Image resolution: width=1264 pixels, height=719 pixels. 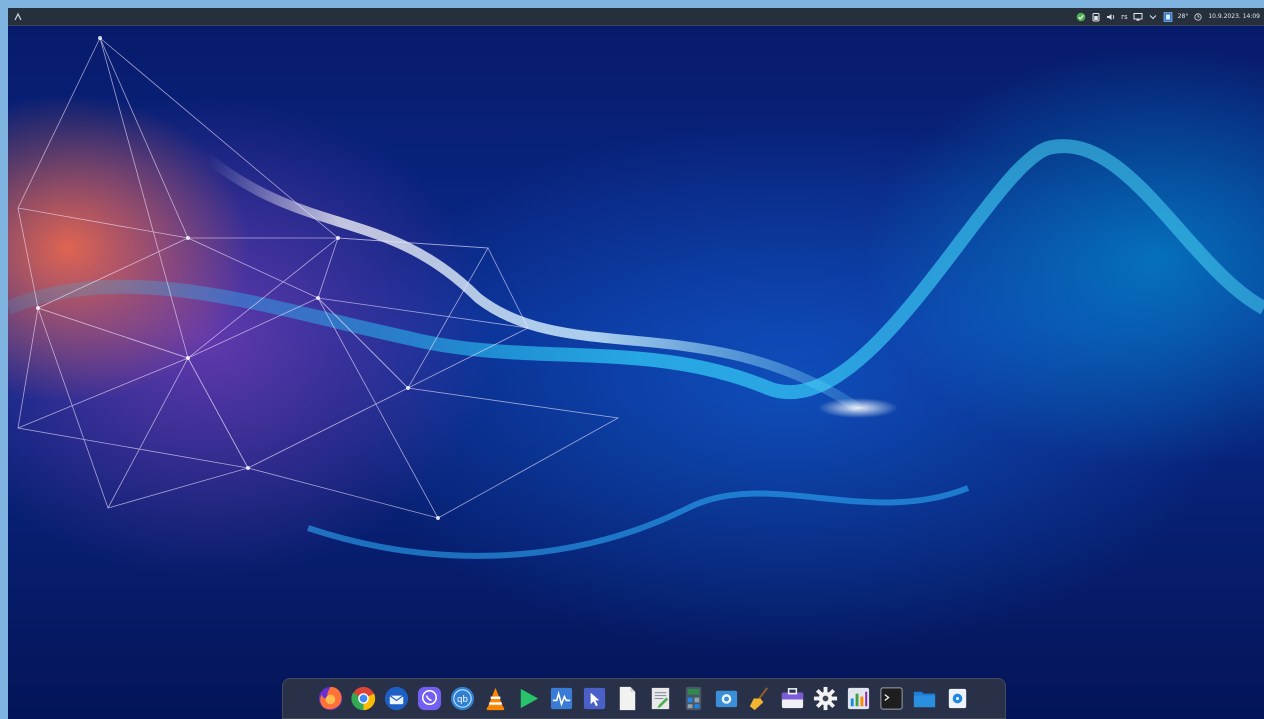 What do you see at coordinates (1081, 17) in the screenshot?
I see `update-check-icon` at bounding box center [1081, 17].